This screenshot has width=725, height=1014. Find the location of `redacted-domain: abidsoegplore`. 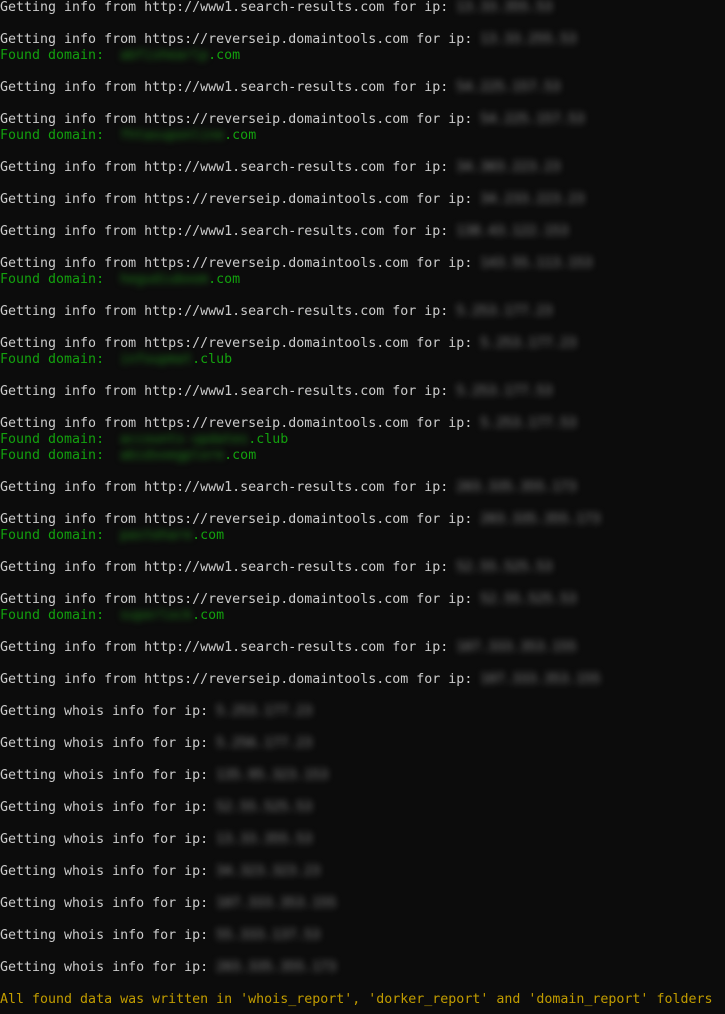

redacted-domain: abidsoegplore is located at coordinates (172, 455).